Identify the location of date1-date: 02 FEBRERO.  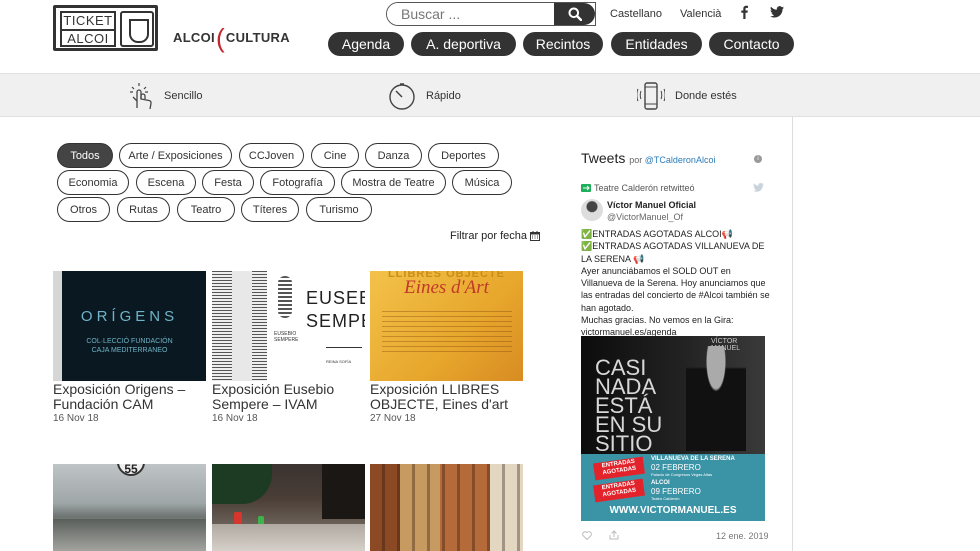
(676, 467).